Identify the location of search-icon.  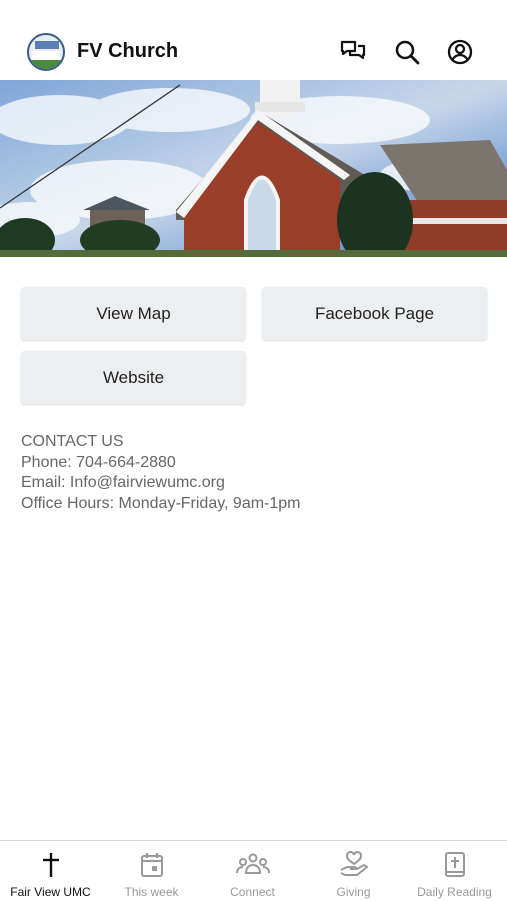
(407, 52).